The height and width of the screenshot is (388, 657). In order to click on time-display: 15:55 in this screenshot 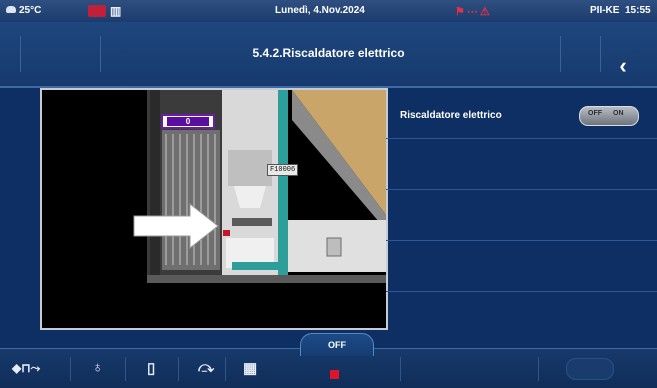, I will do `click(638, 10)`.